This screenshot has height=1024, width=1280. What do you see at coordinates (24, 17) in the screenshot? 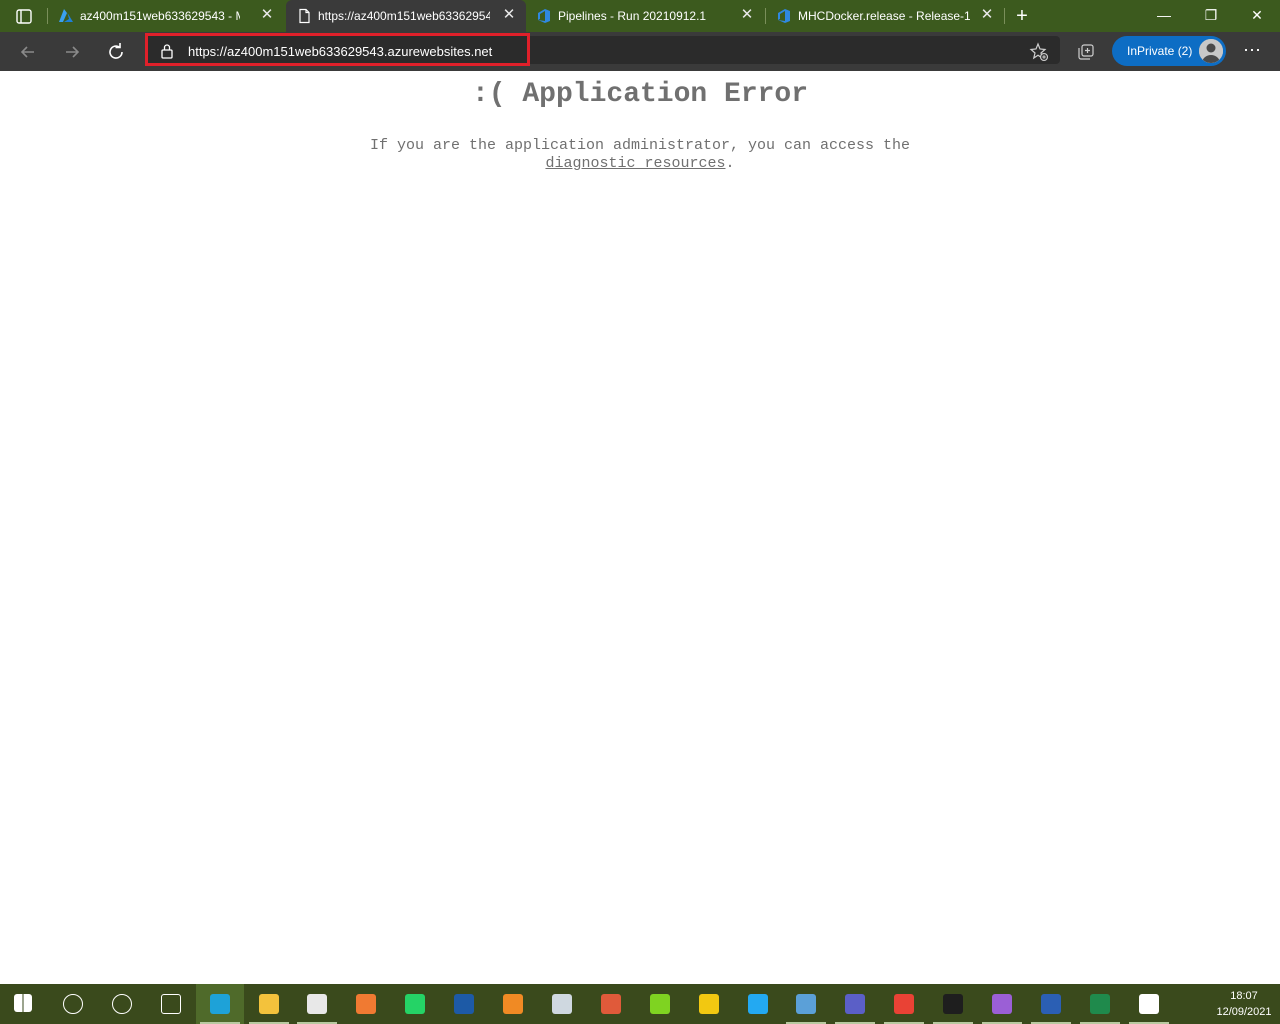
I see `tab-actions-icon` at bounding box center [24, 17].